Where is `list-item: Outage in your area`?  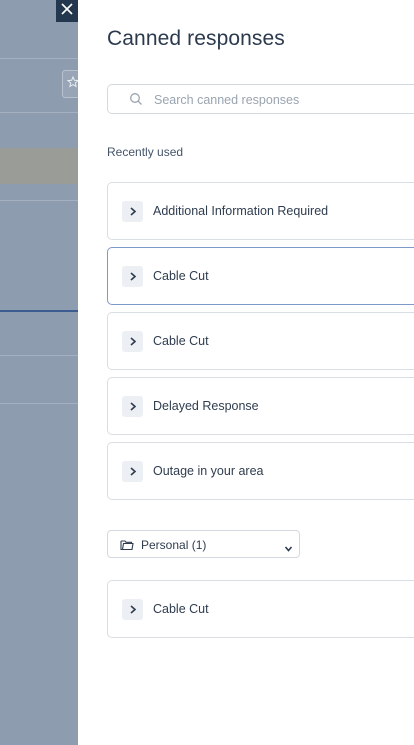
list-item: Outage in your area is located at coordinates (260, 471).